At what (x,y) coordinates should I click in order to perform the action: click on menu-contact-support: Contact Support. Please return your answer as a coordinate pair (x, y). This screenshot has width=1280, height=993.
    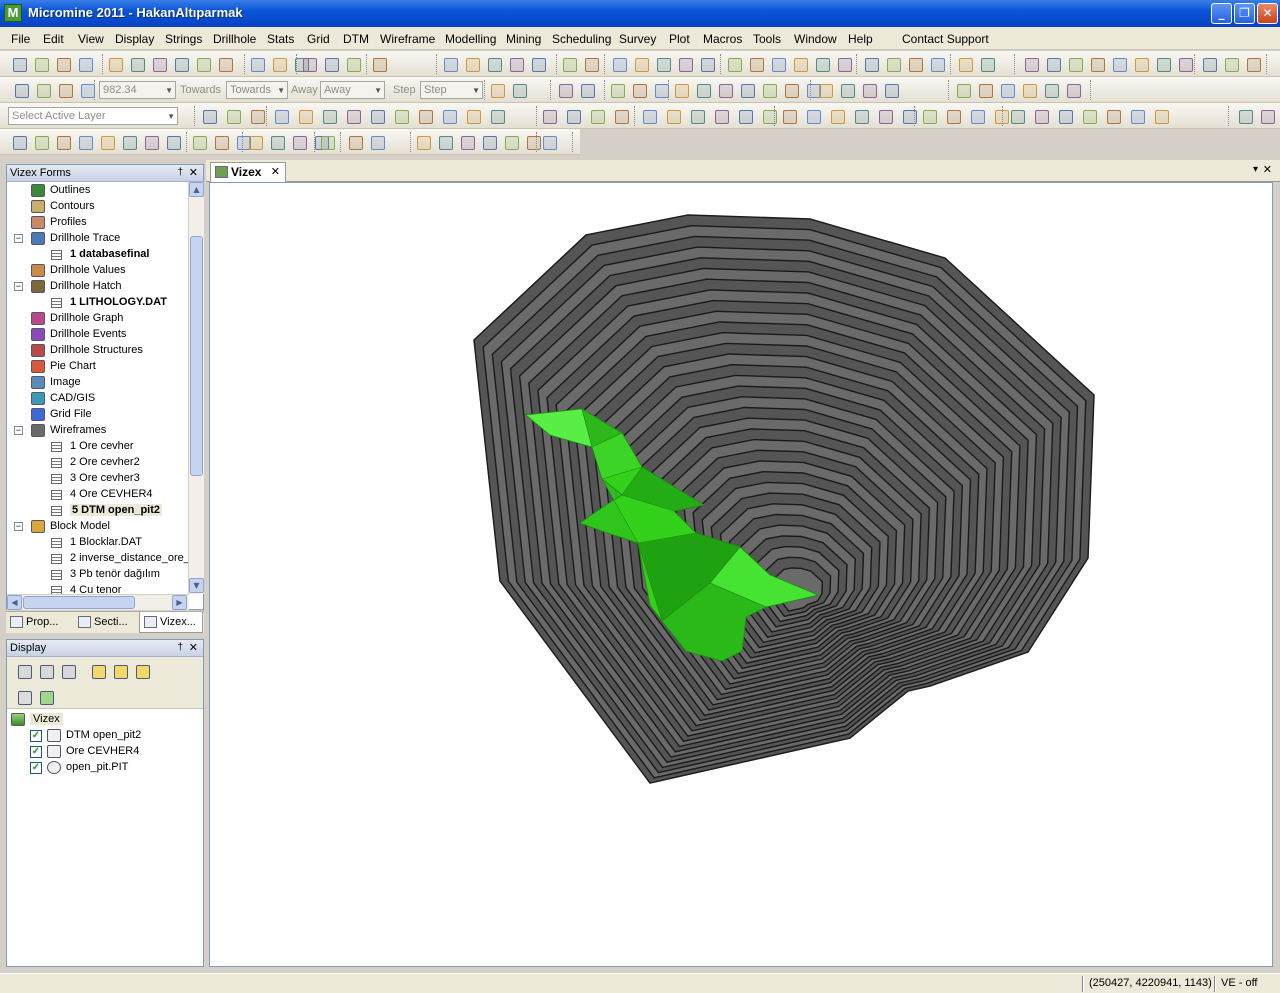
    Looking at the image, I should click on (945, 39).